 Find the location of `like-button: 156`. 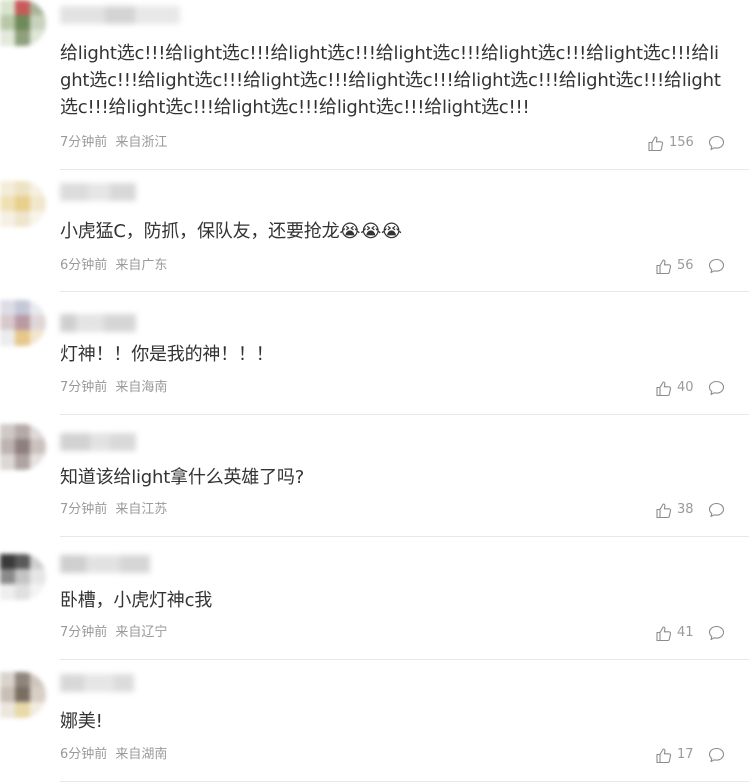

like-button: 156 is located at coordinates (671, 143).